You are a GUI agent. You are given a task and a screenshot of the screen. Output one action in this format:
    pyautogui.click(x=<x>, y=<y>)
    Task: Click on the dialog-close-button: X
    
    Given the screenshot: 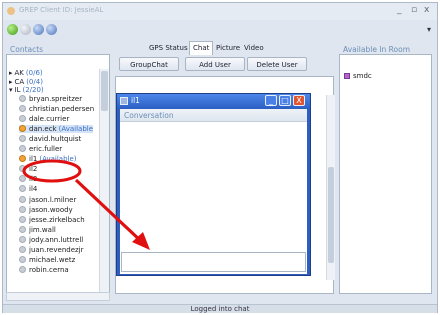 What is the action you would take?
    pyautogui.click(x=299, y=100)
    